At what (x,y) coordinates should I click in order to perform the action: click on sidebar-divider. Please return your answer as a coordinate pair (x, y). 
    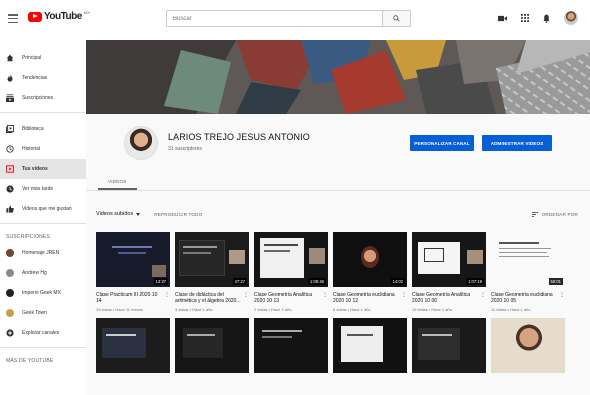
    Looking at the image, I should click on (43, 223).